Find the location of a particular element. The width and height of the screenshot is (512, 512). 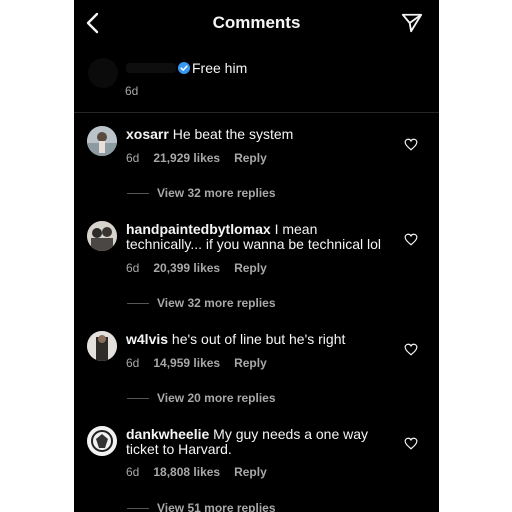

username: dankwheelie is located at coordinates (167, 434).